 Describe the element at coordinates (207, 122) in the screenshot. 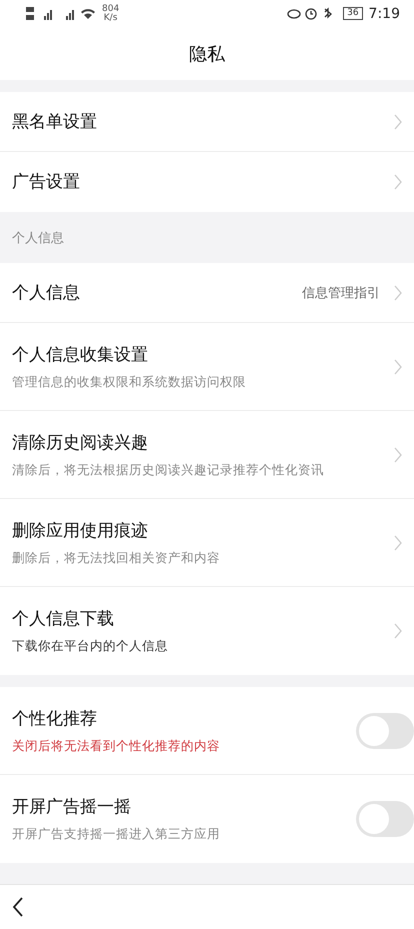

I see `settings-row: 黑名单设置` at that location.